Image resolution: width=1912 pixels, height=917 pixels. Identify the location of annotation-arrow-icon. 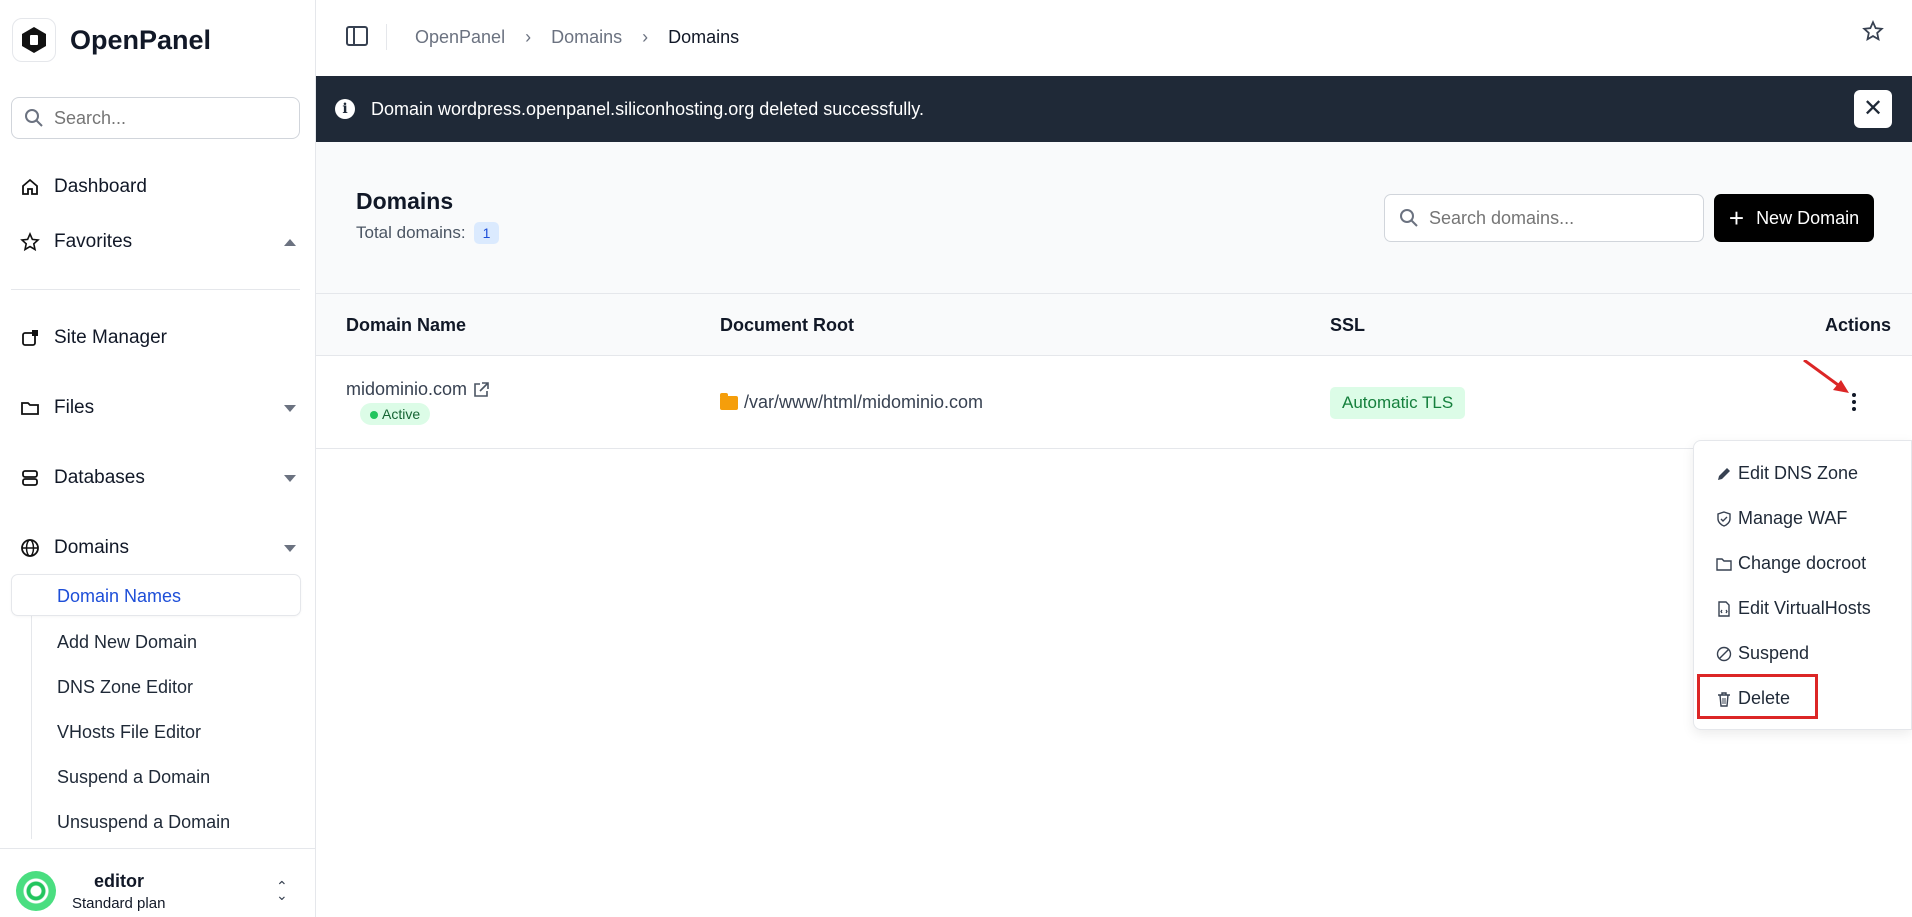
(1826, 376).